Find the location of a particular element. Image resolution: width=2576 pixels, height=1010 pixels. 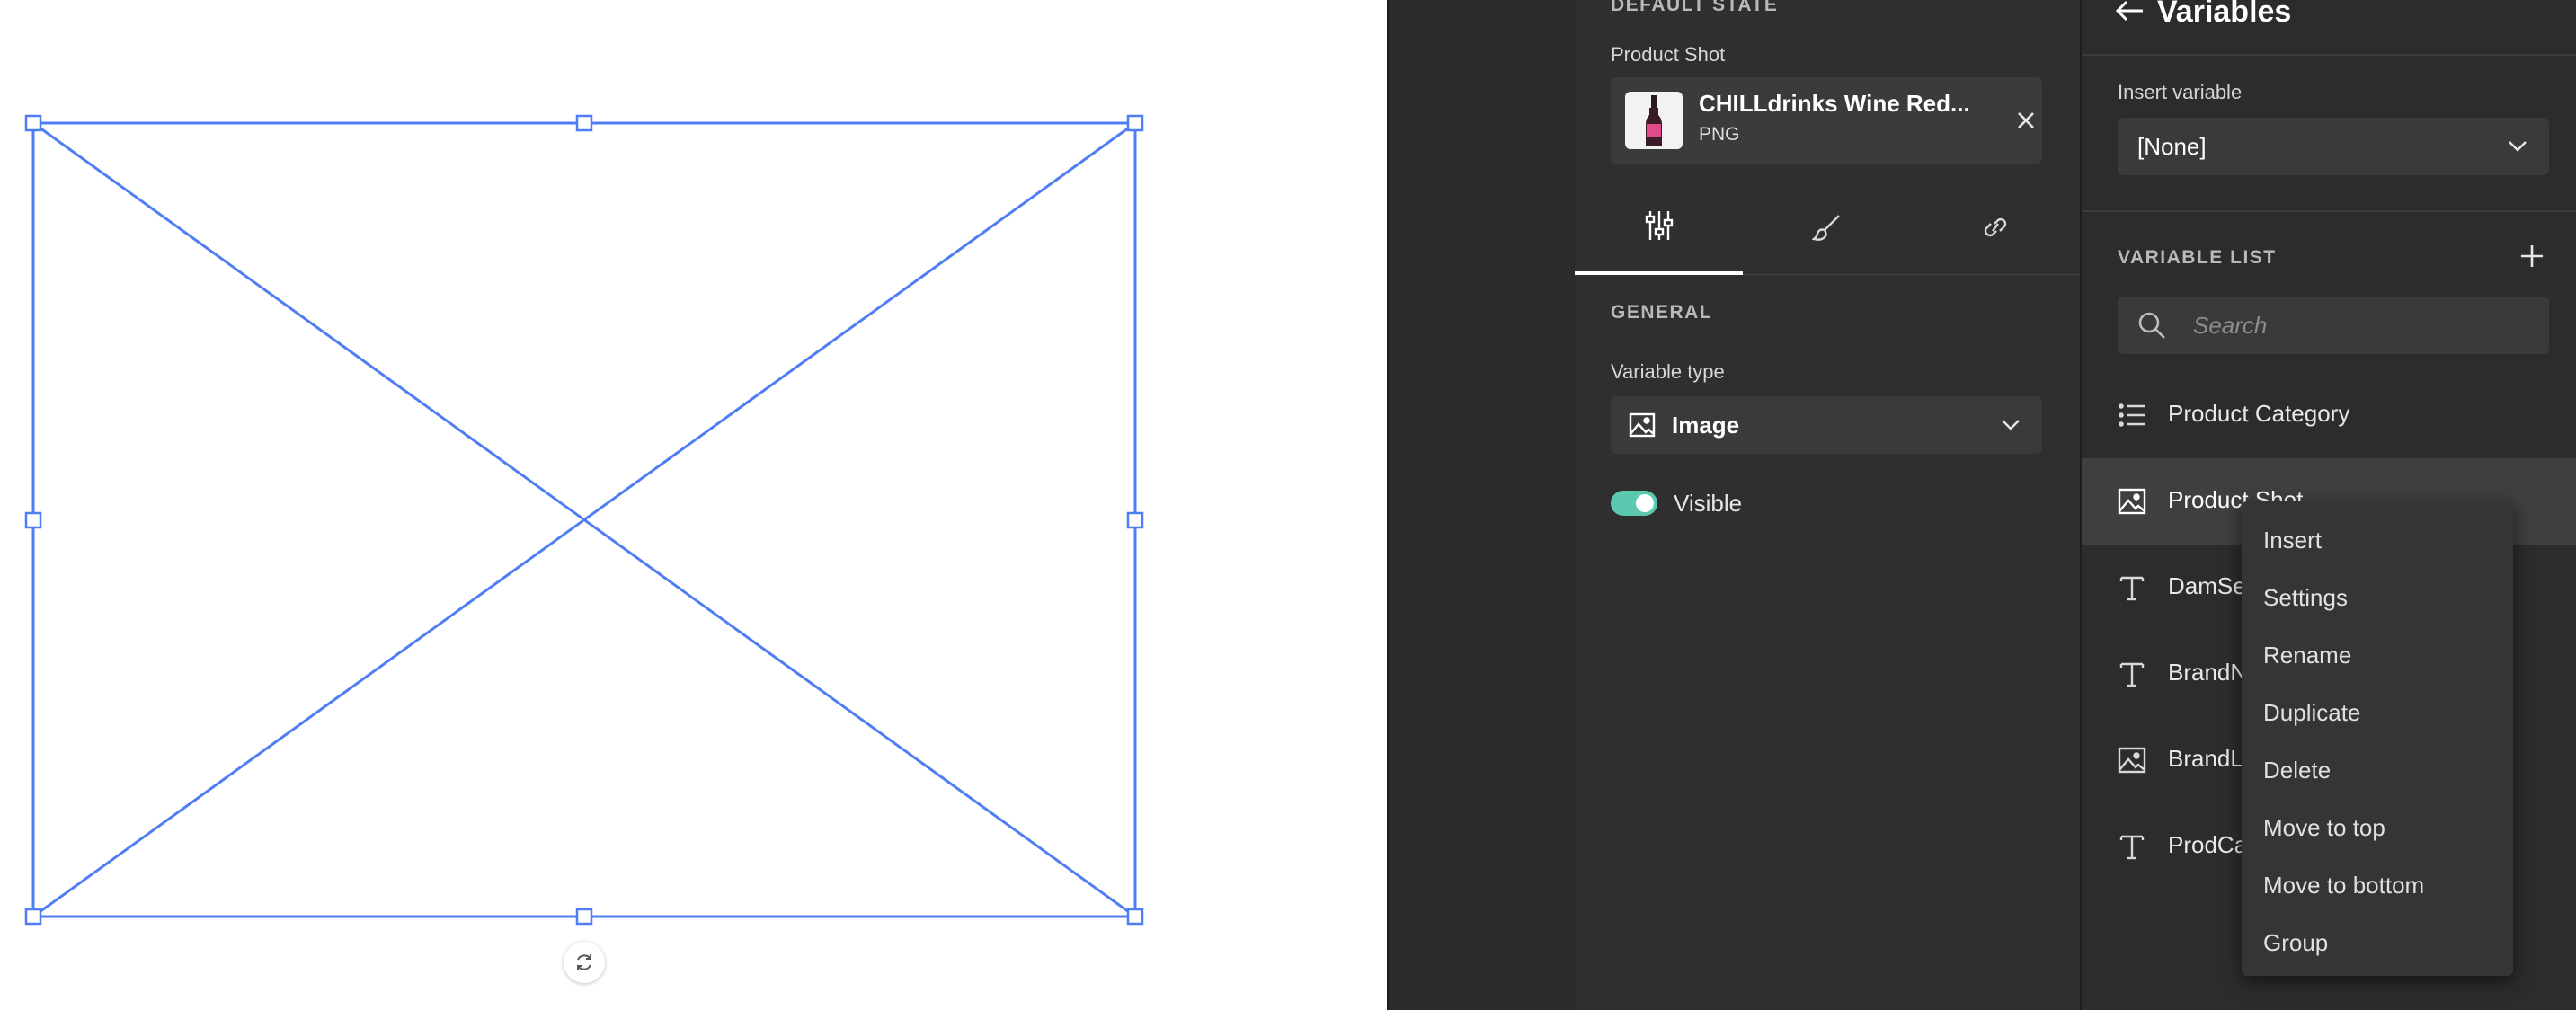

product-shot-label: Product Shot is located at coordinates (1668, 55).